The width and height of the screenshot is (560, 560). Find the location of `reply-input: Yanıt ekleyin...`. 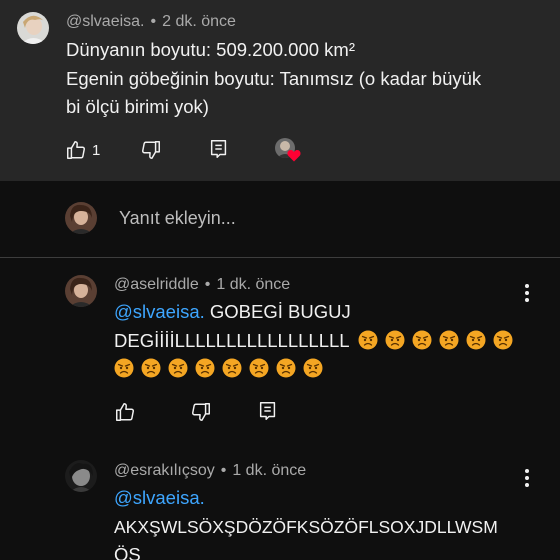

reply-input: Yanıt ekleyin... is located at coordinates (177, 218).